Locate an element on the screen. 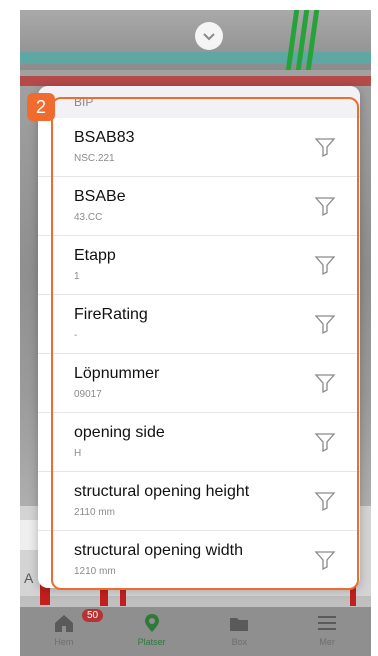 The height and width of the screenshot is (656, 378). property-name: structural opening height is located at coordinates (162, 491).